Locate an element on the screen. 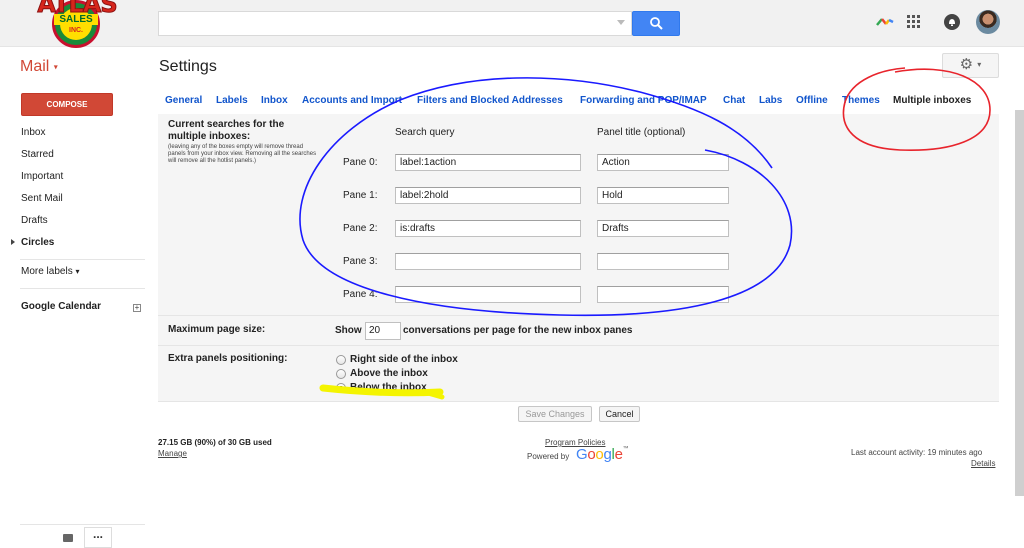 Image resolution: width=1024 pixels, height=548 pixels. expand-arrow-icon is located at coordinates (13, 242).